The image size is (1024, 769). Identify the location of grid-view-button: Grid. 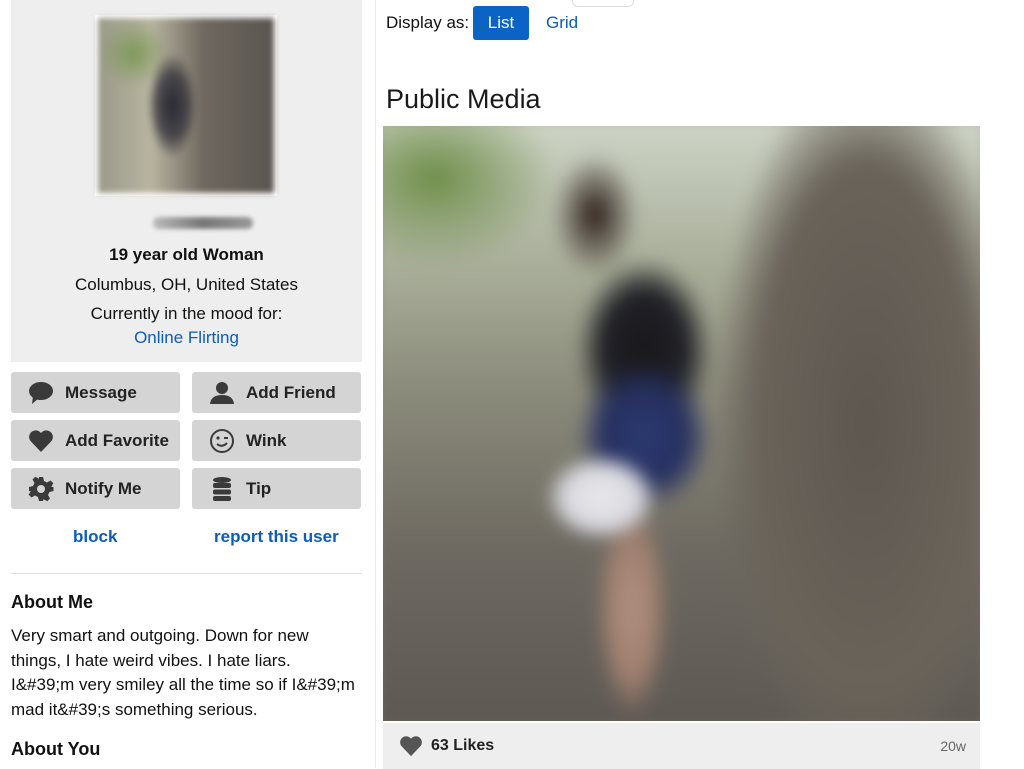
(562, 23).